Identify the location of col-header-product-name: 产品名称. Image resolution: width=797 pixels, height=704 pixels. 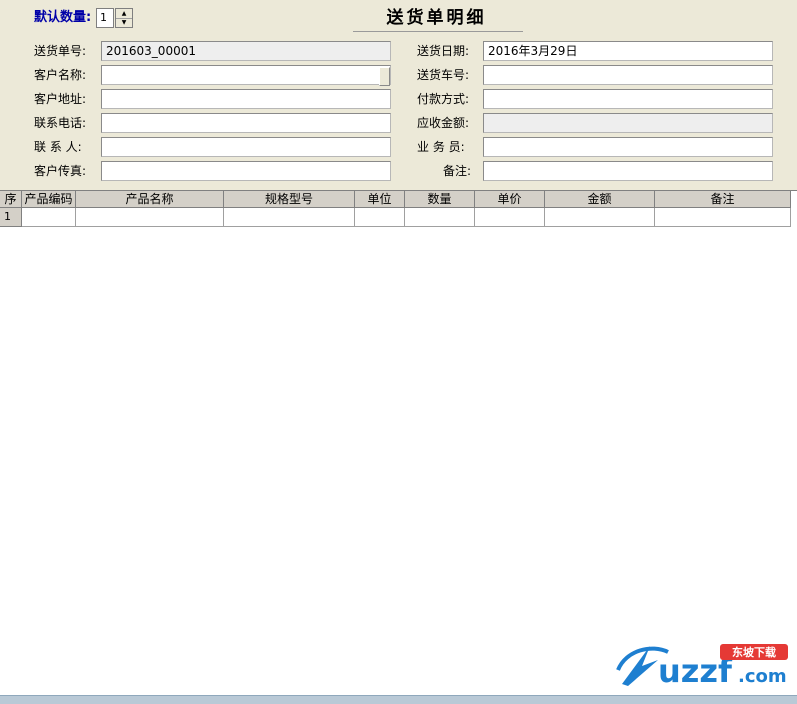
(150, 199).